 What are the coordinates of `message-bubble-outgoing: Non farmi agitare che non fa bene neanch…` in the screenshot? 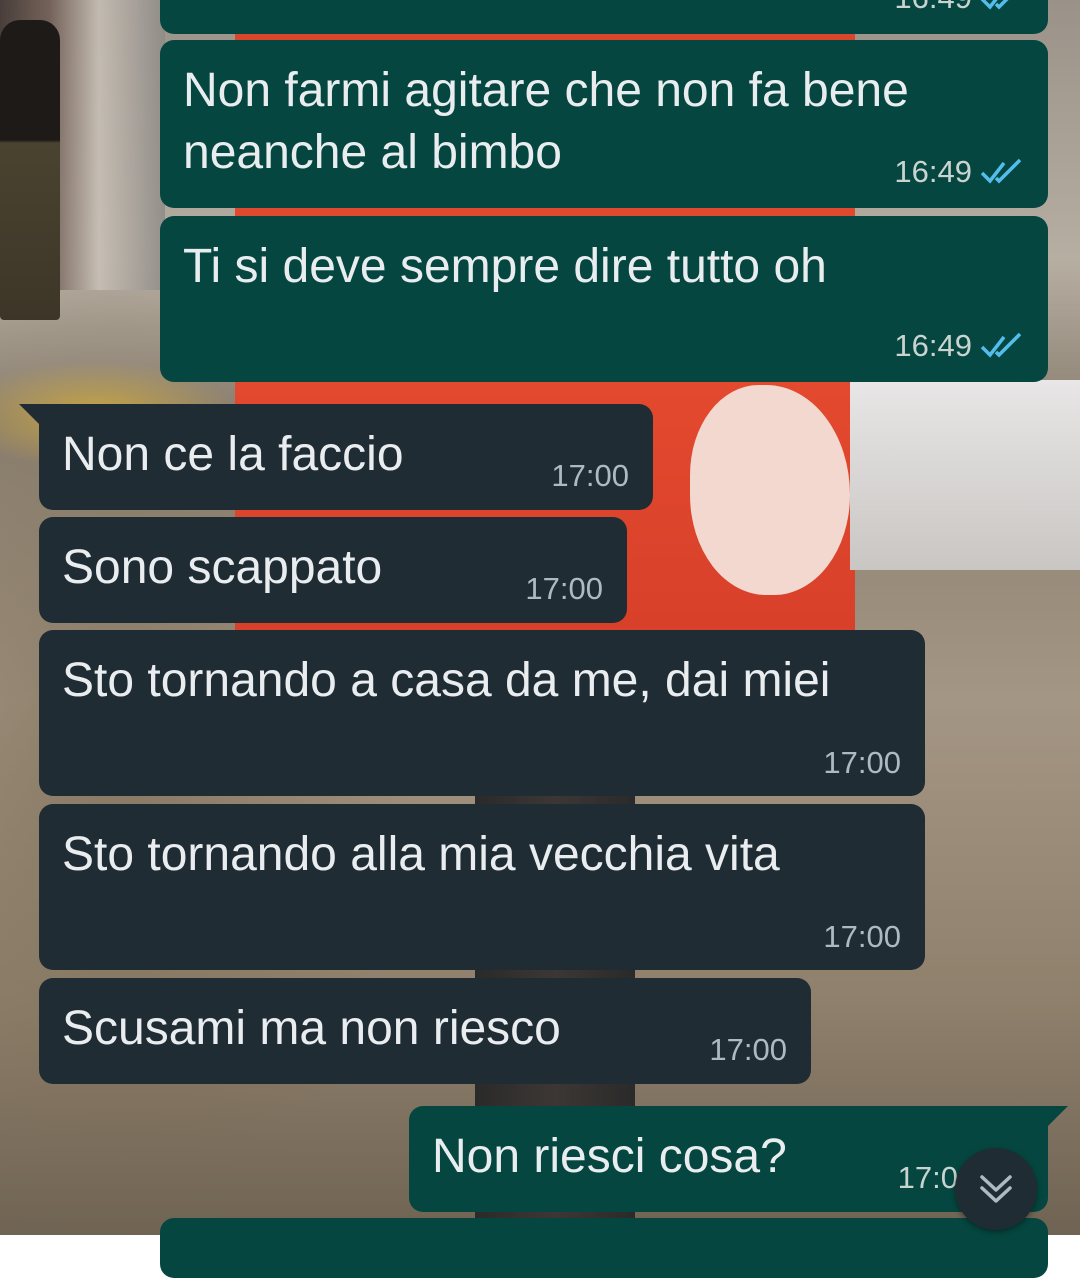 It's located at (604, 124).